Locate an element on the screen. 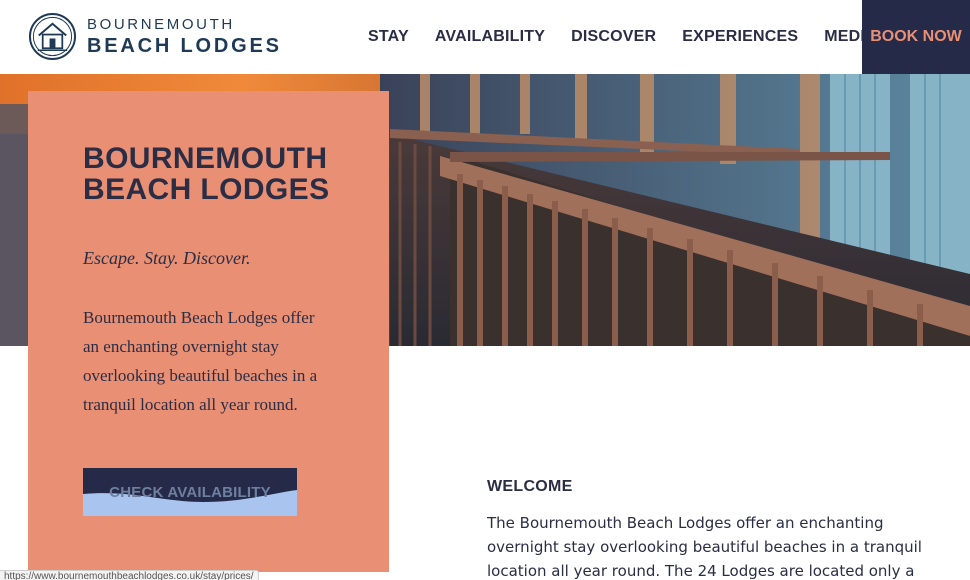 This screenshot has width=970, height=580. check-availability-label: CHECK AVAILABILITY is located at coordinates (190, 492).